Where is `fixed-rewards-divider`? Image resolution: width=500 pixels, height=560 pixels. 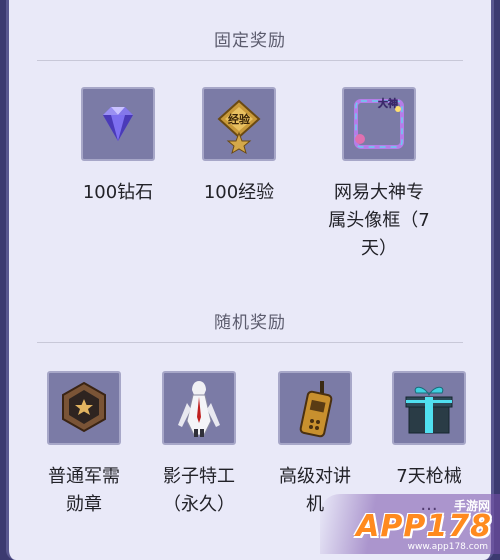 fixed-rewards-divider is located at coordinates (250, 60).